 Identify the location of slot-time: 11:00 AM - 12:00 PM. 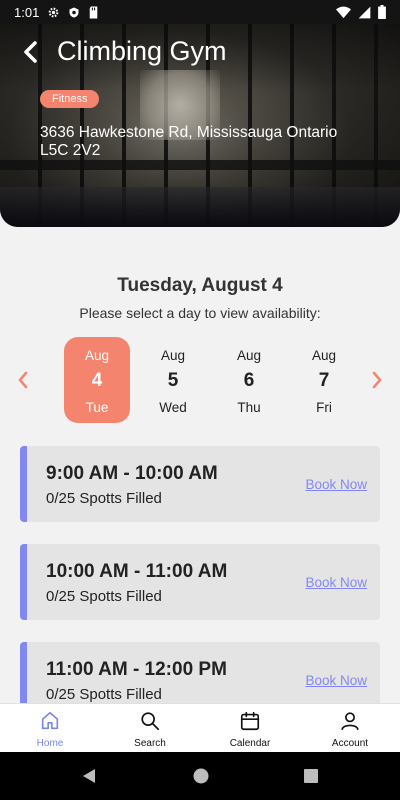
(136, 669).